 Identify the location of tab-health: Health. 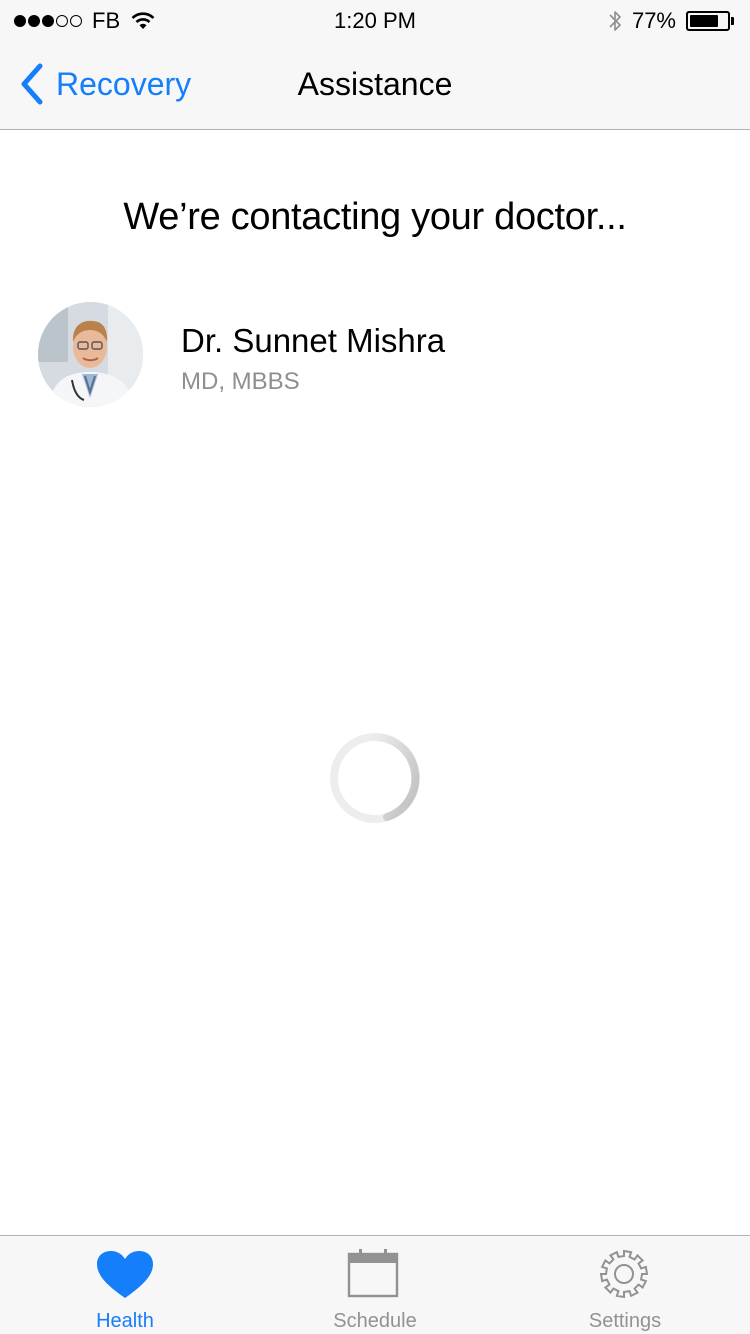
(125, 1285).